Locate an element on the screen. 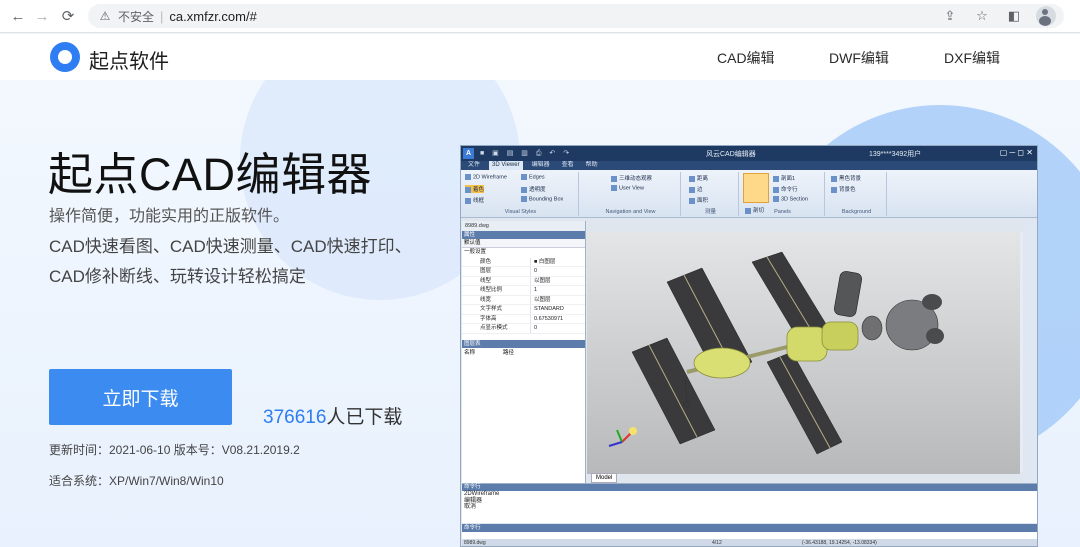  ribbon-item: Edges is located at coordinates (533, 177).